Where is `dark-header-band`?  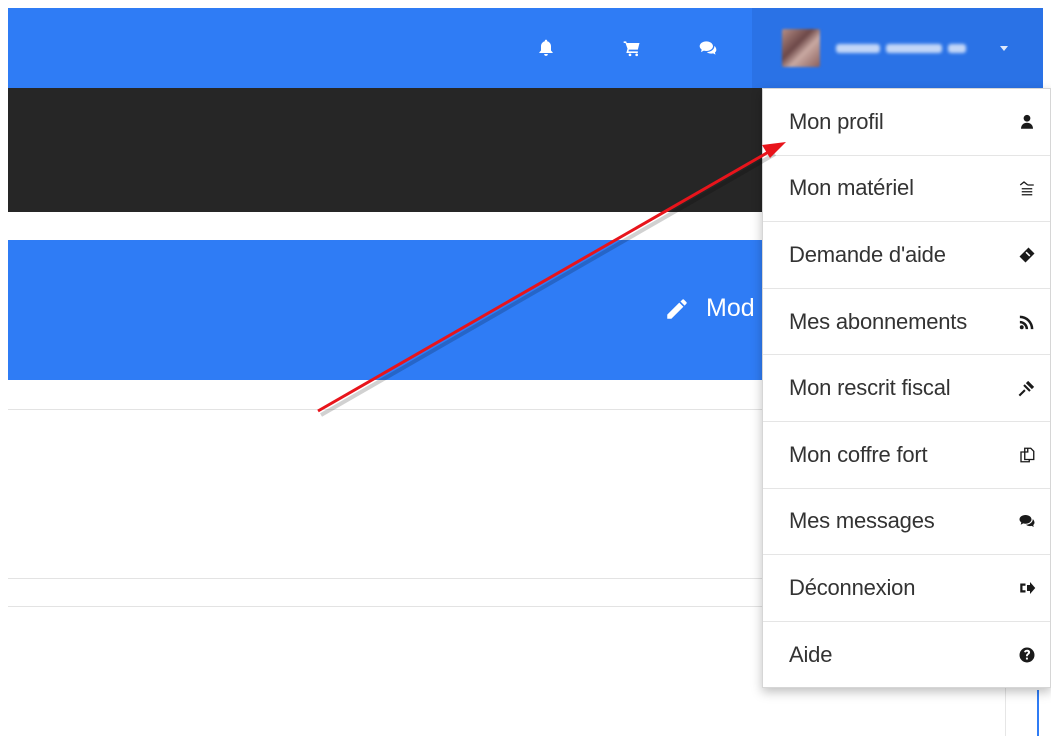
dark-header-band is located at coordinates (385, 150).